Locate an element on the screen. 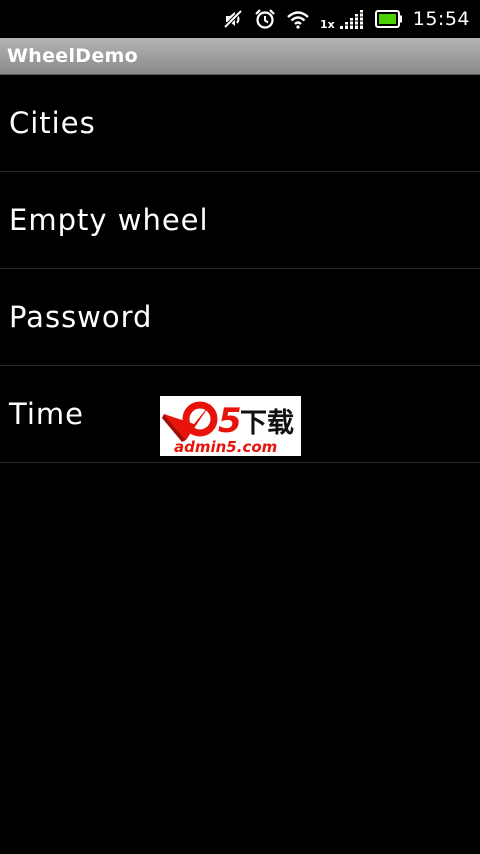 This screenshot has width=480, height=854. wifi-icon is located at coordinates (298, 19).